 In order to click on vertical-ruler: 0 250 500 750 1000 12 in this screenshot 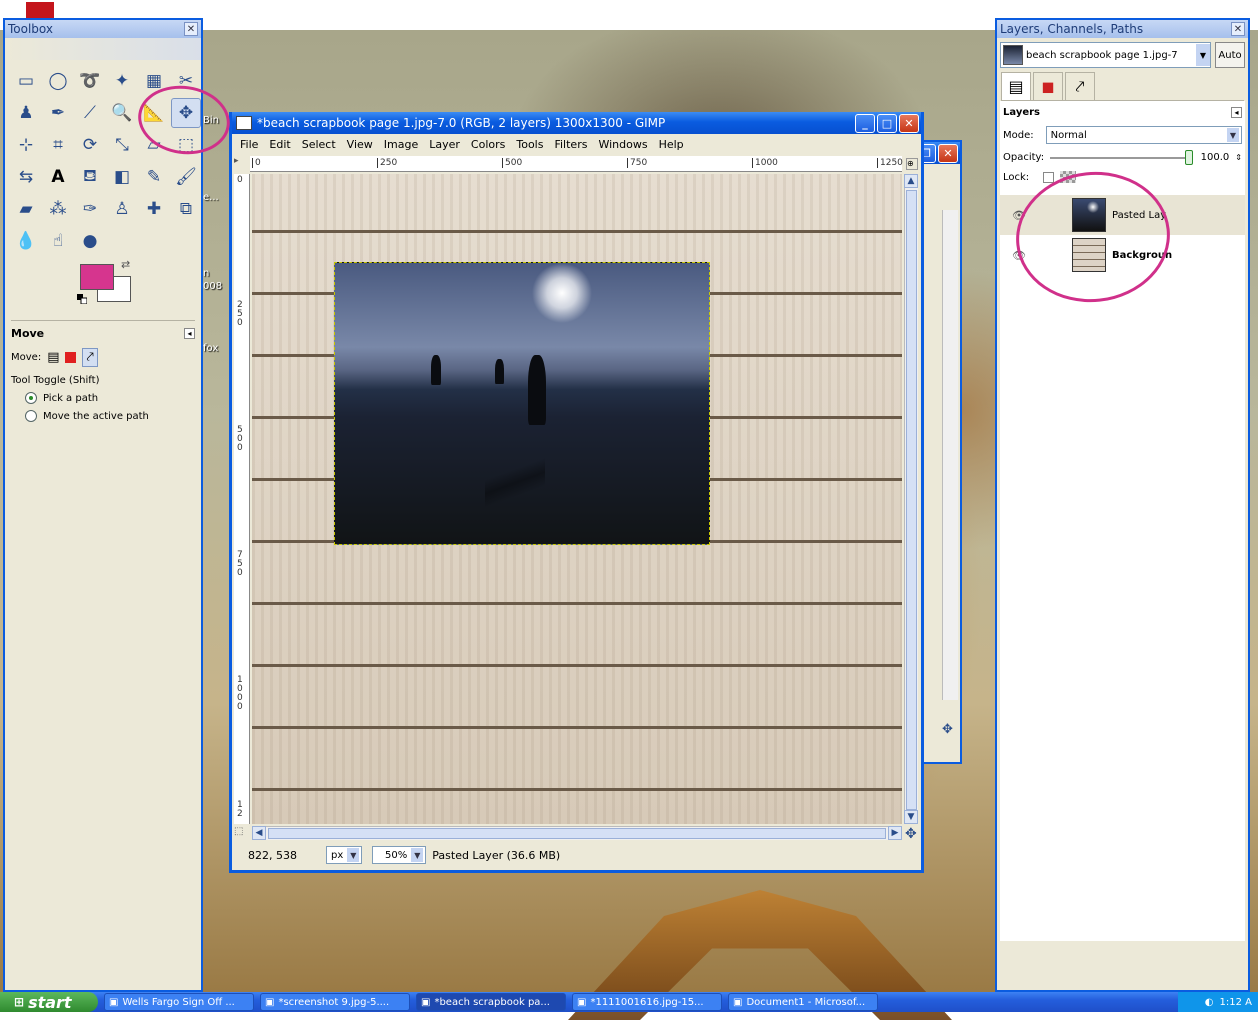, I will do `click(242, 499)`.